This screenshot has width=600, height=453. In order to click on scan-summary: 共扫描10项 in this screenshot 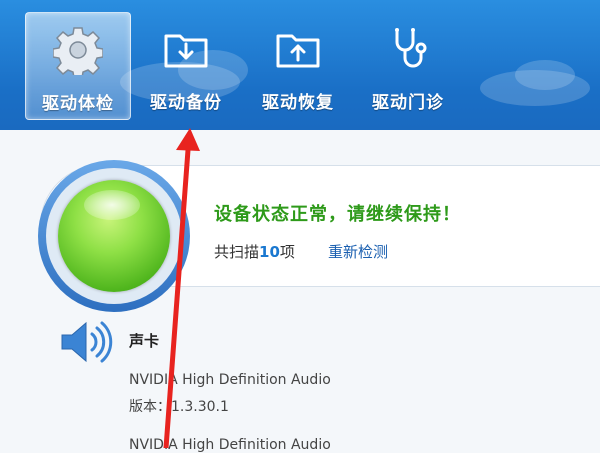, I will do `click(254, 251)`.